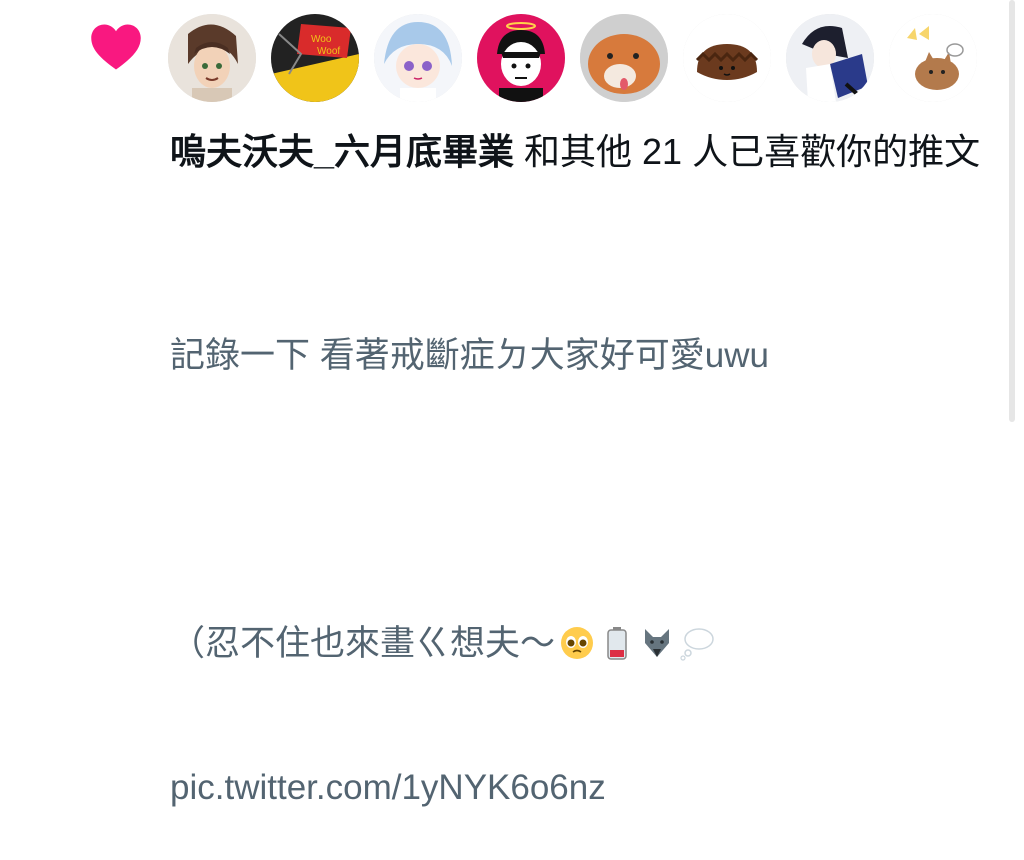 The image size is (1024, 860). What do you see at coordinates (580, 500) in the screenshot?
I see `tweet-text-line` at bounding box center [580, 500].